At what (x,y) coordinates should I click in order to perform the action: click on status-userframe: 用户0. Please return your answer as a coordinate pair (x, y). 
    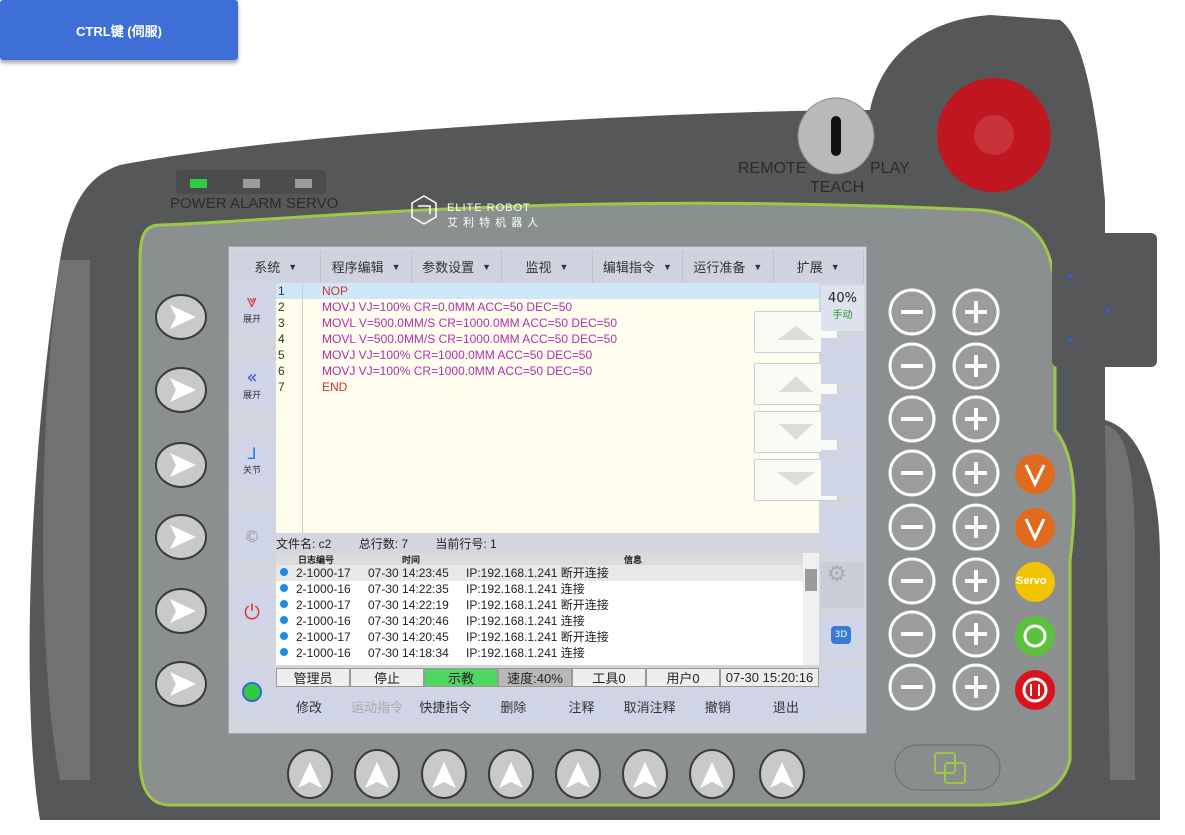
    Looking at the image, I should click on (683, 677).